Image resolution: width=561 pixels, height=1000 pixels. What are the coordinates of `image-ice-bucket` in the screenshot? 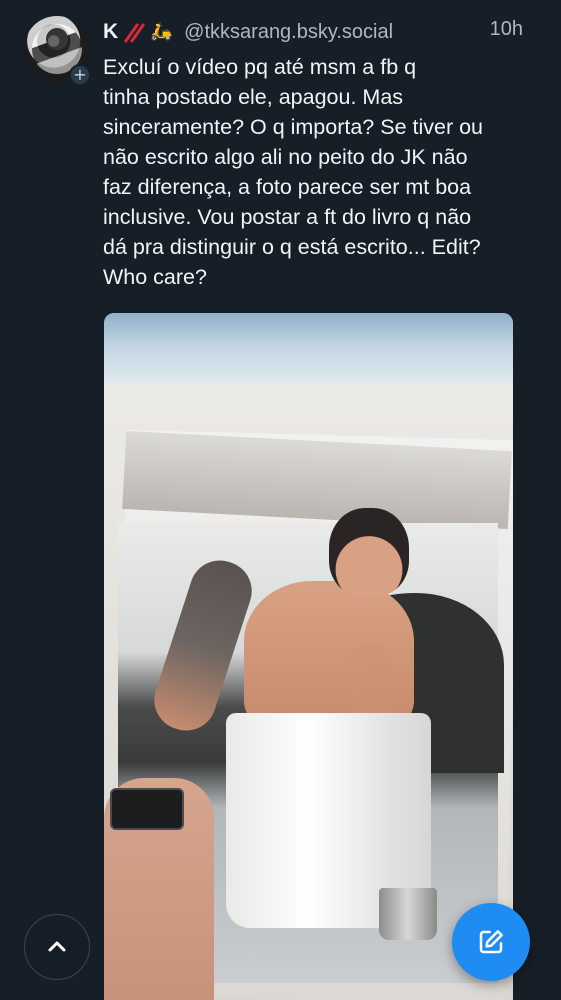 It's located at (408, 914).